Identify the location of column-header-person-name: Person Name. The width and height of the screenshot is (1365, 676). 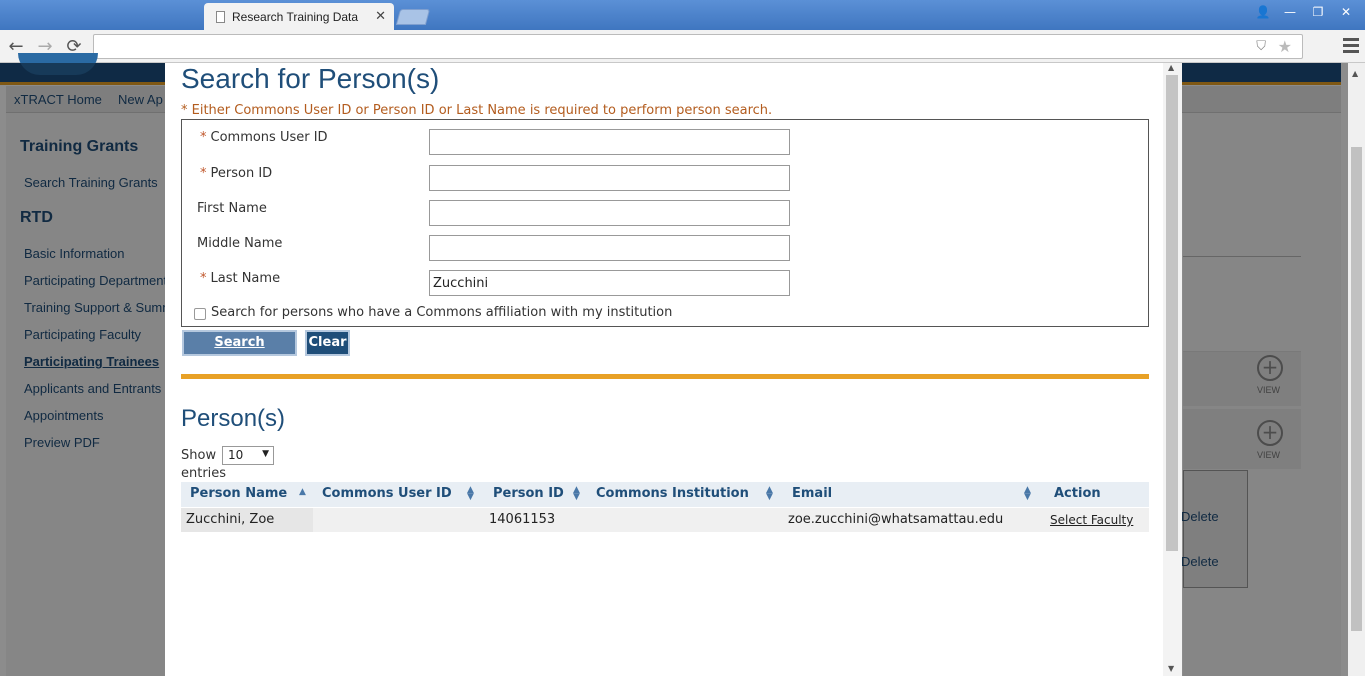
(238, 493).